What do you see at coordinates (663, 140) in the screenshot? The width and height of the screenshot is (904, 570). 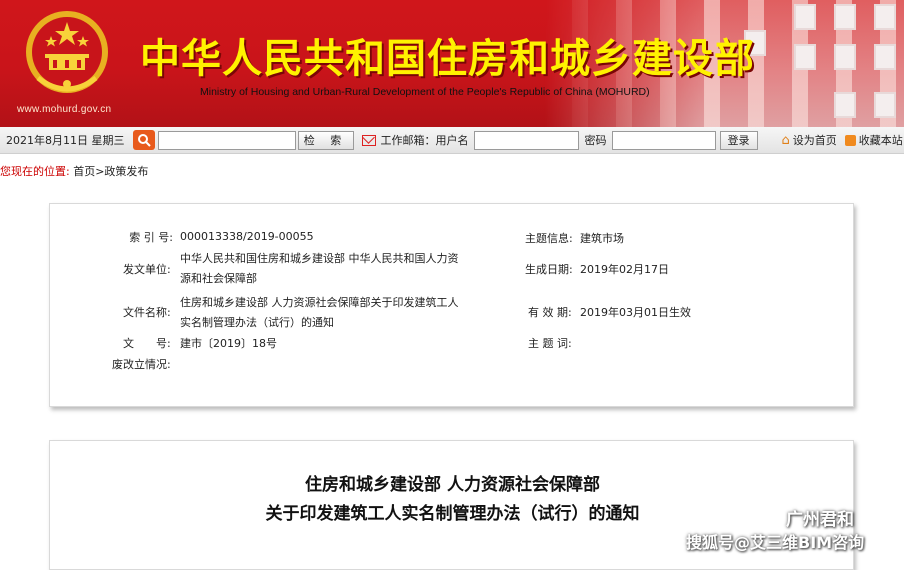 I see `password-input` at bounding box center [663, 140].